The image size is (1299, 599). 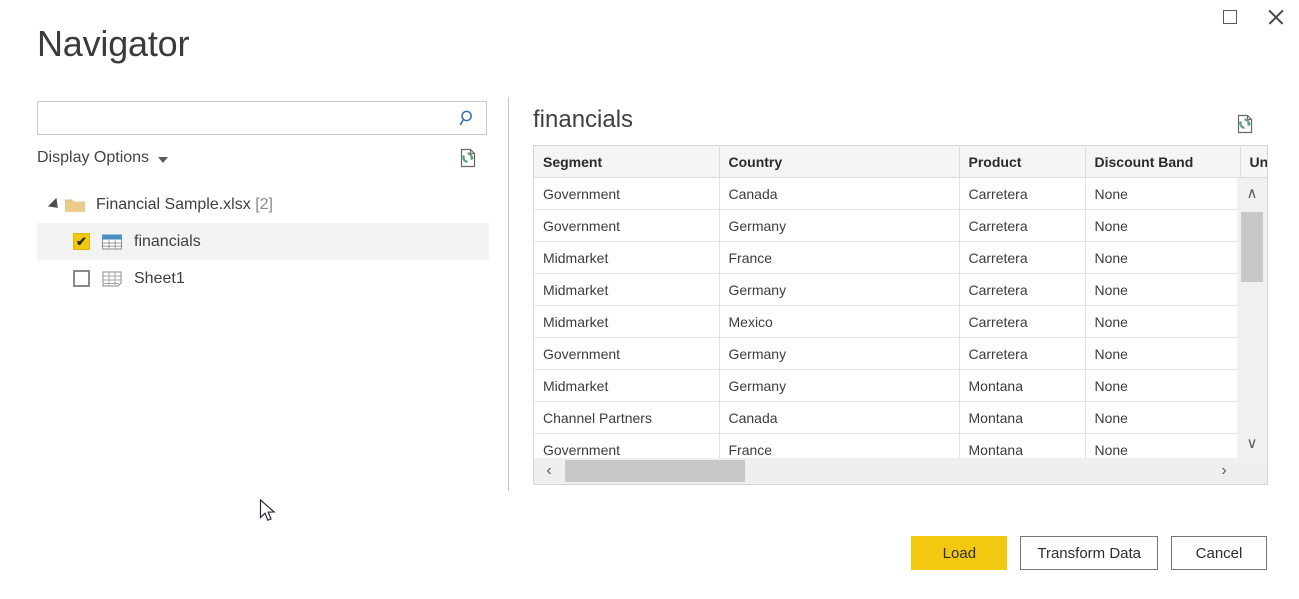 I want to click on scroll-up-button: ∧, so click(x=1252, y=193).